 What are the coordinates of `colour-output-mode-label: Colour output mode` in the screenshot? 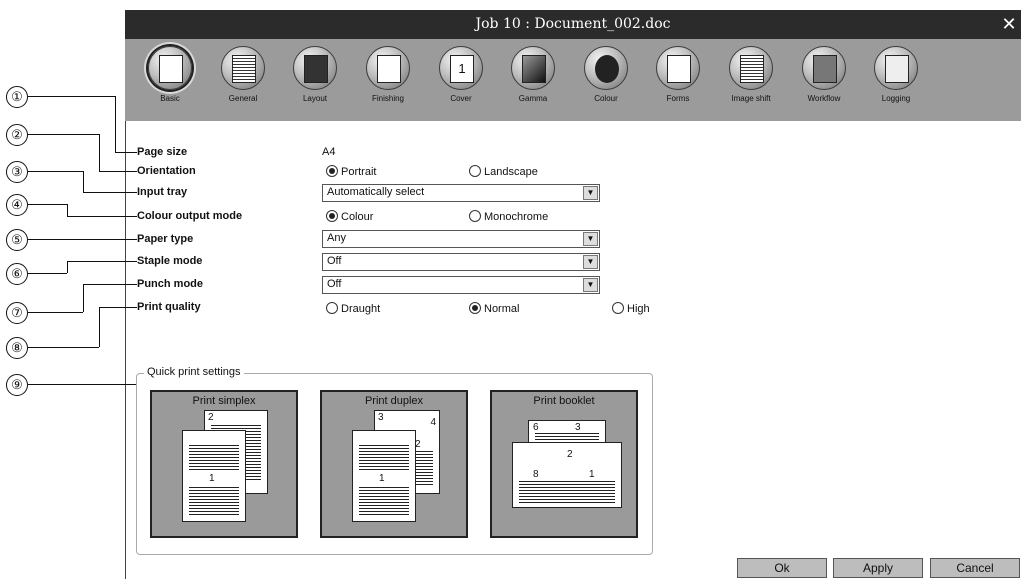 It's located at (190, 216).